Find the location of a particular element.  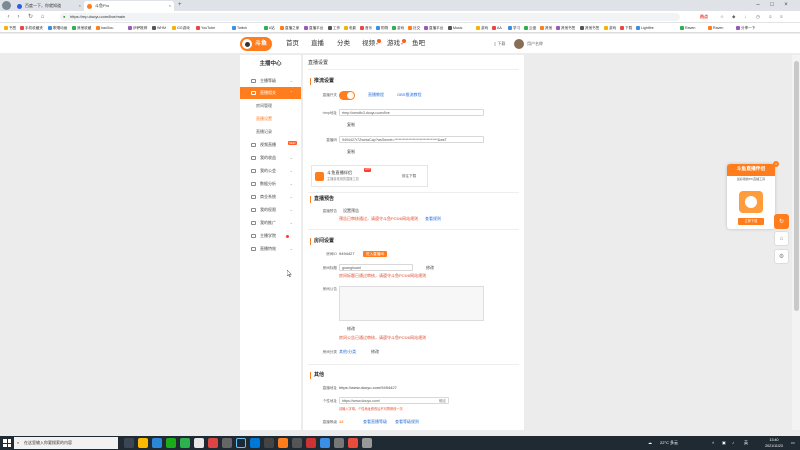

set-notice-link: 设置预告 is located at coordinates (351, 211).